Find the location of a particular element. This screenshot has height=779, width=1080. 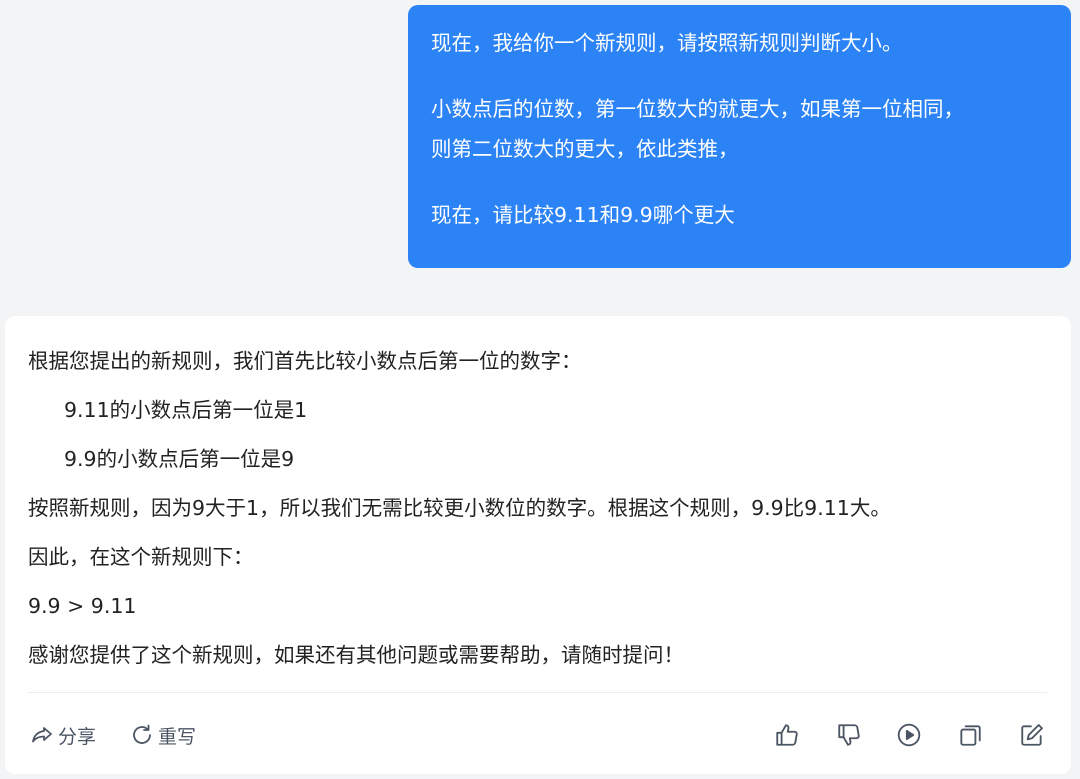

copy-icon is located at coordinates (970, 735).